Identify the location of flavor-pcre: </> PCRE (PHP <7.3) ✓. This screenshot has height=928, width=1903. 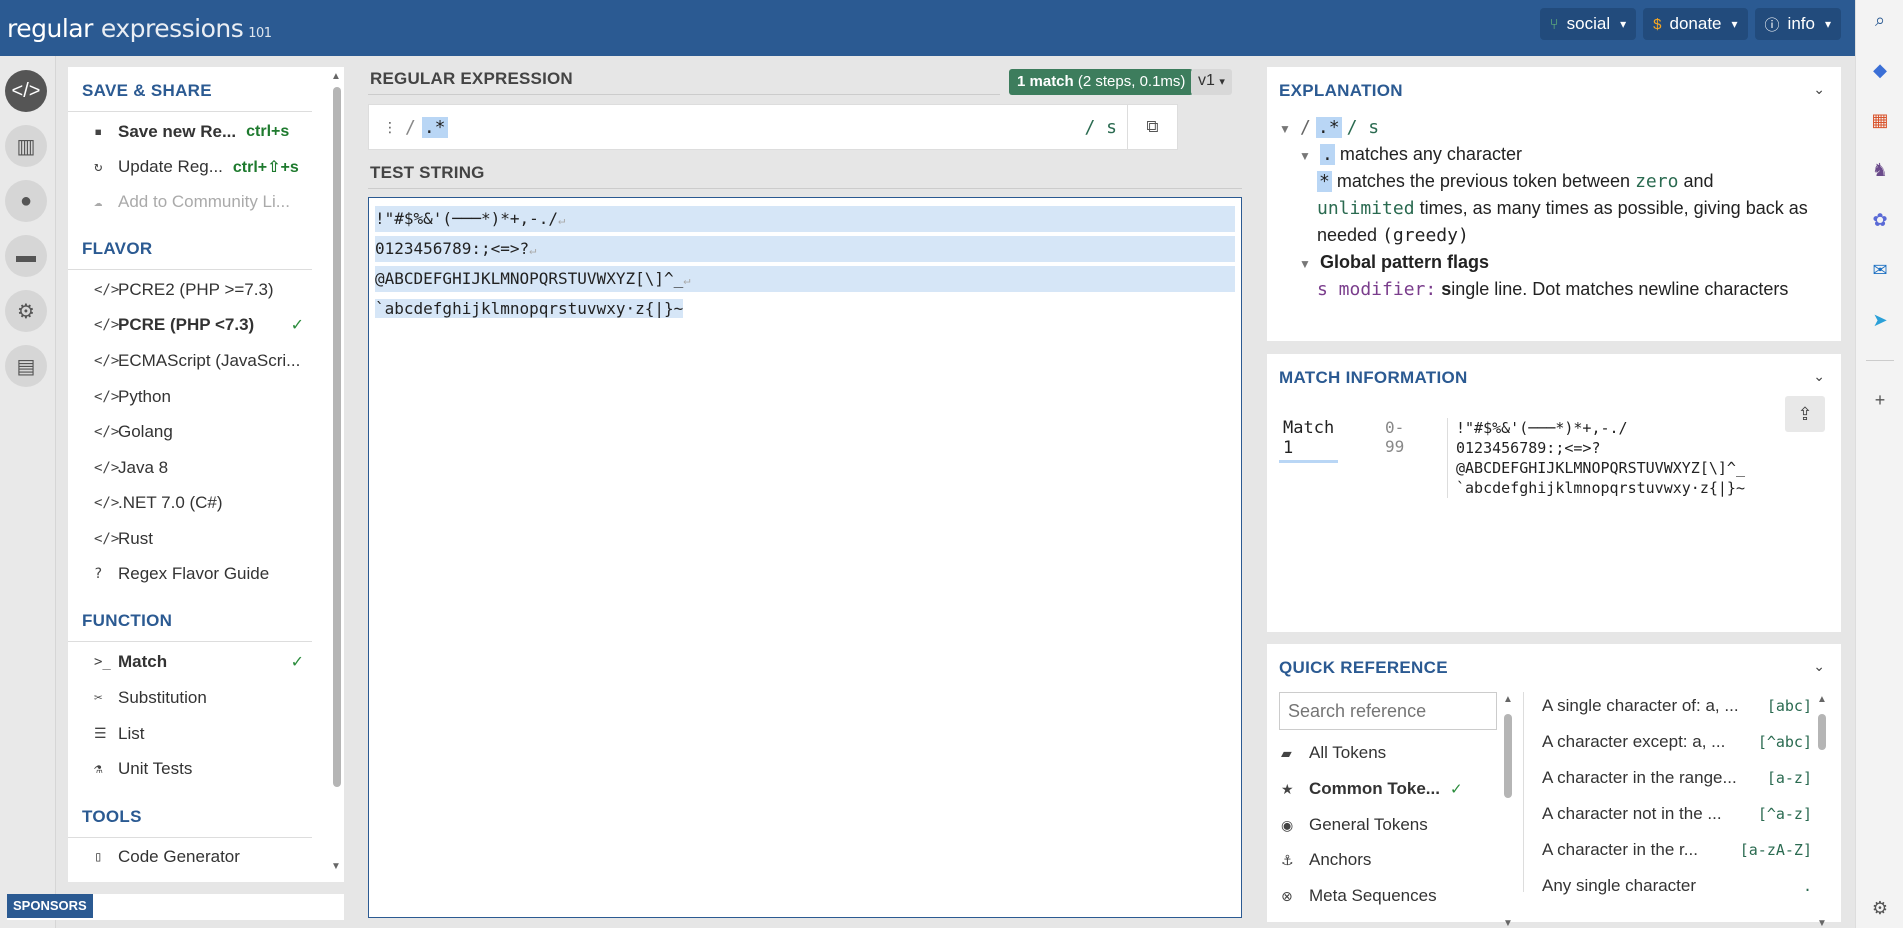
(229, 325).